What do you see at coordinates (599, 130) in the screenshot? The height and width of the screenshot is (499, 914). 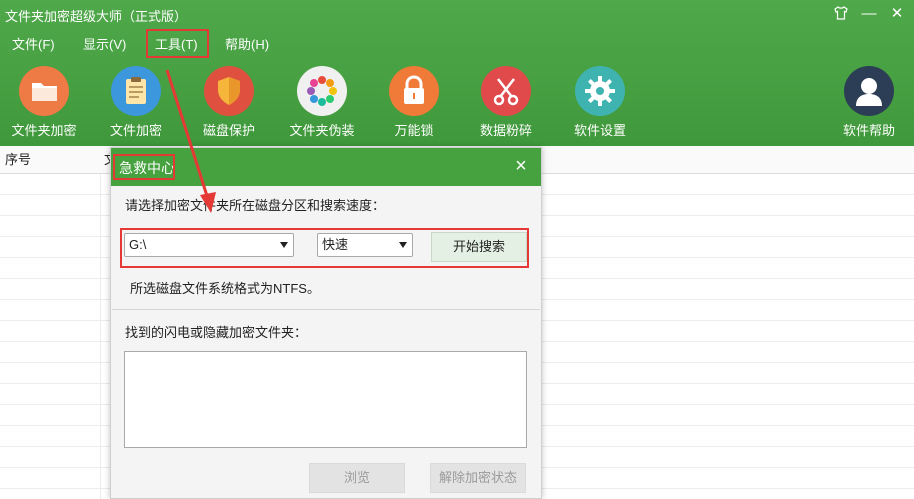 I see `toolbar-label: 软件设置` at bounding box center [599, 130].